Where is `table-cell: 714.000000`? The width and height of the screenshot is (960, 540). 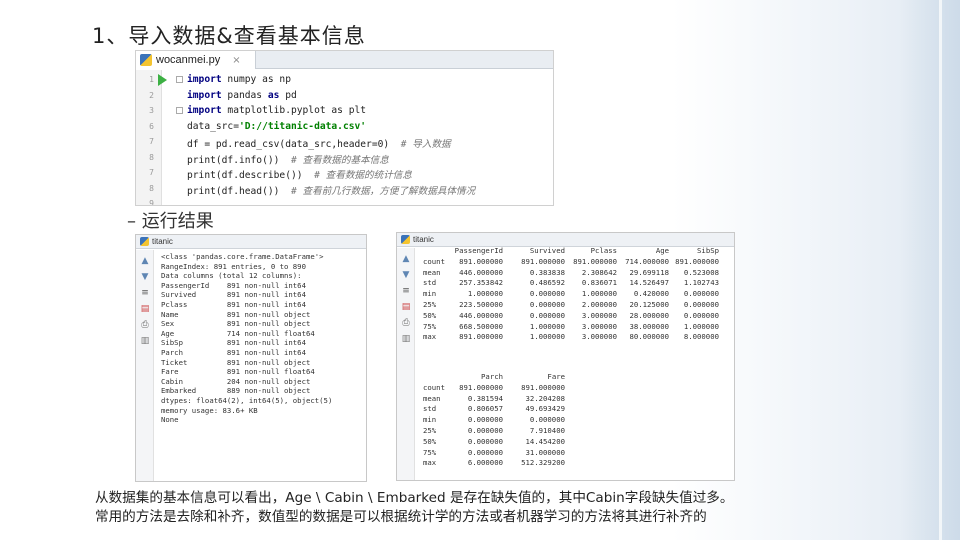
table-cell: 714.000000 is located at coordinates (647, 261).